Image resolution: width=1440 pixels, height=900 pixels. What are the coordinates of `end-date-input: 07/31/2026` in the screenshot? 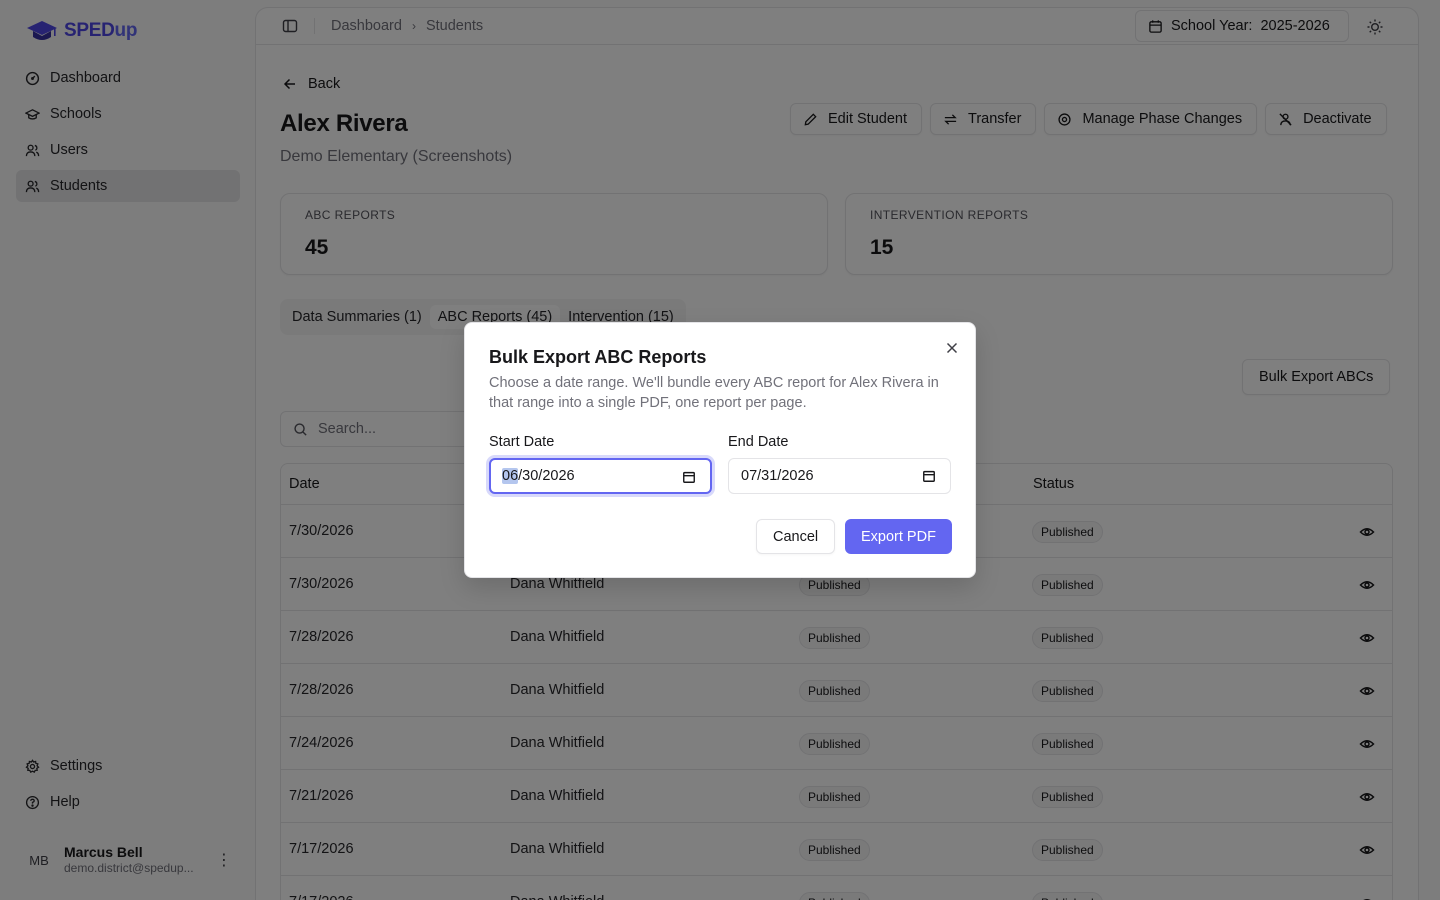 It's located at (839, 476).